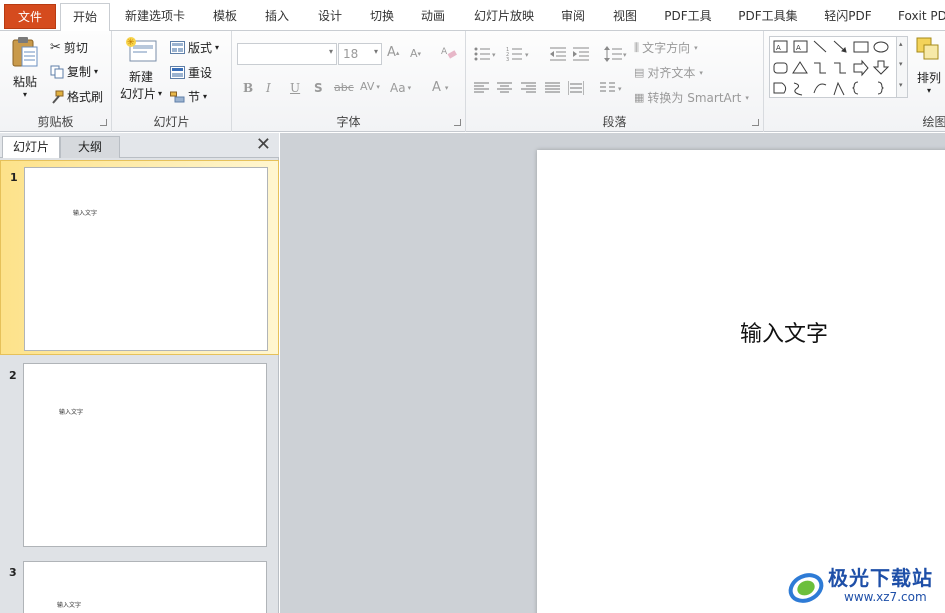 This screenshot has height=613, width=945. Describe the element at coordinates (612, 88) in the screenshot. I see `columns-icon: ▾` at that location.